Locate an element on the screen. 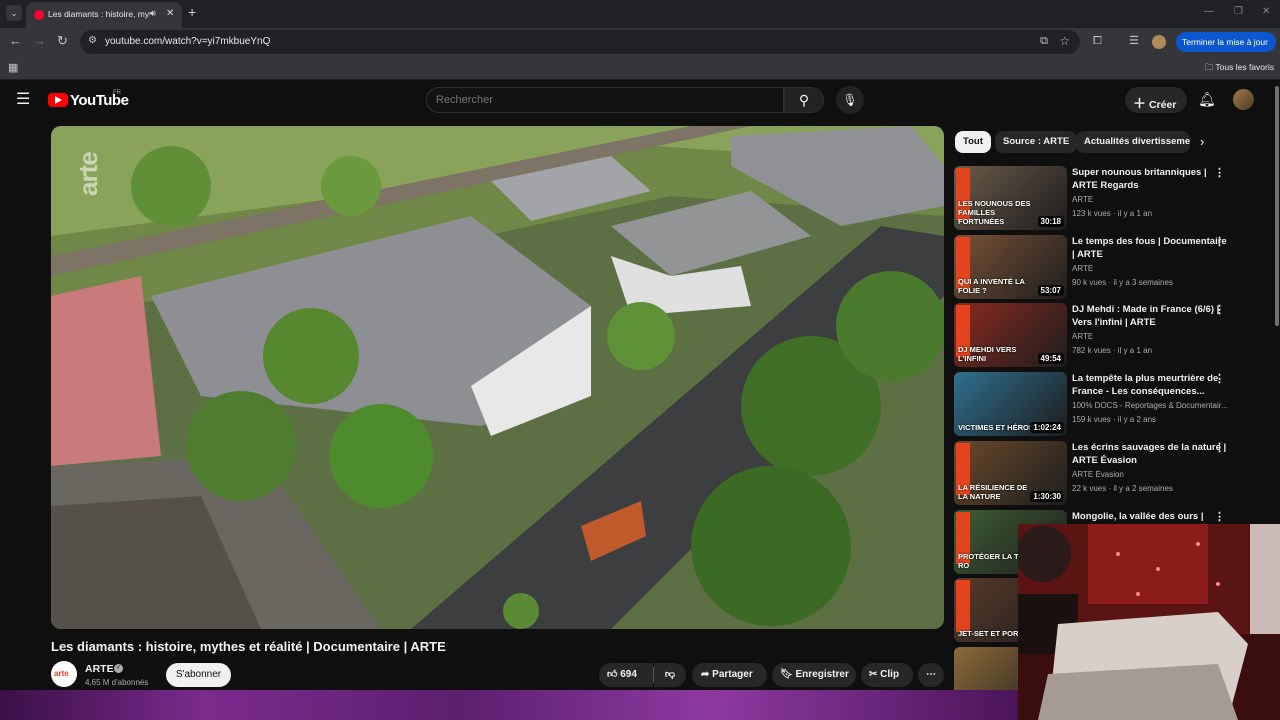  scissors-icon: ✂ is located at coordinates (873, 674).